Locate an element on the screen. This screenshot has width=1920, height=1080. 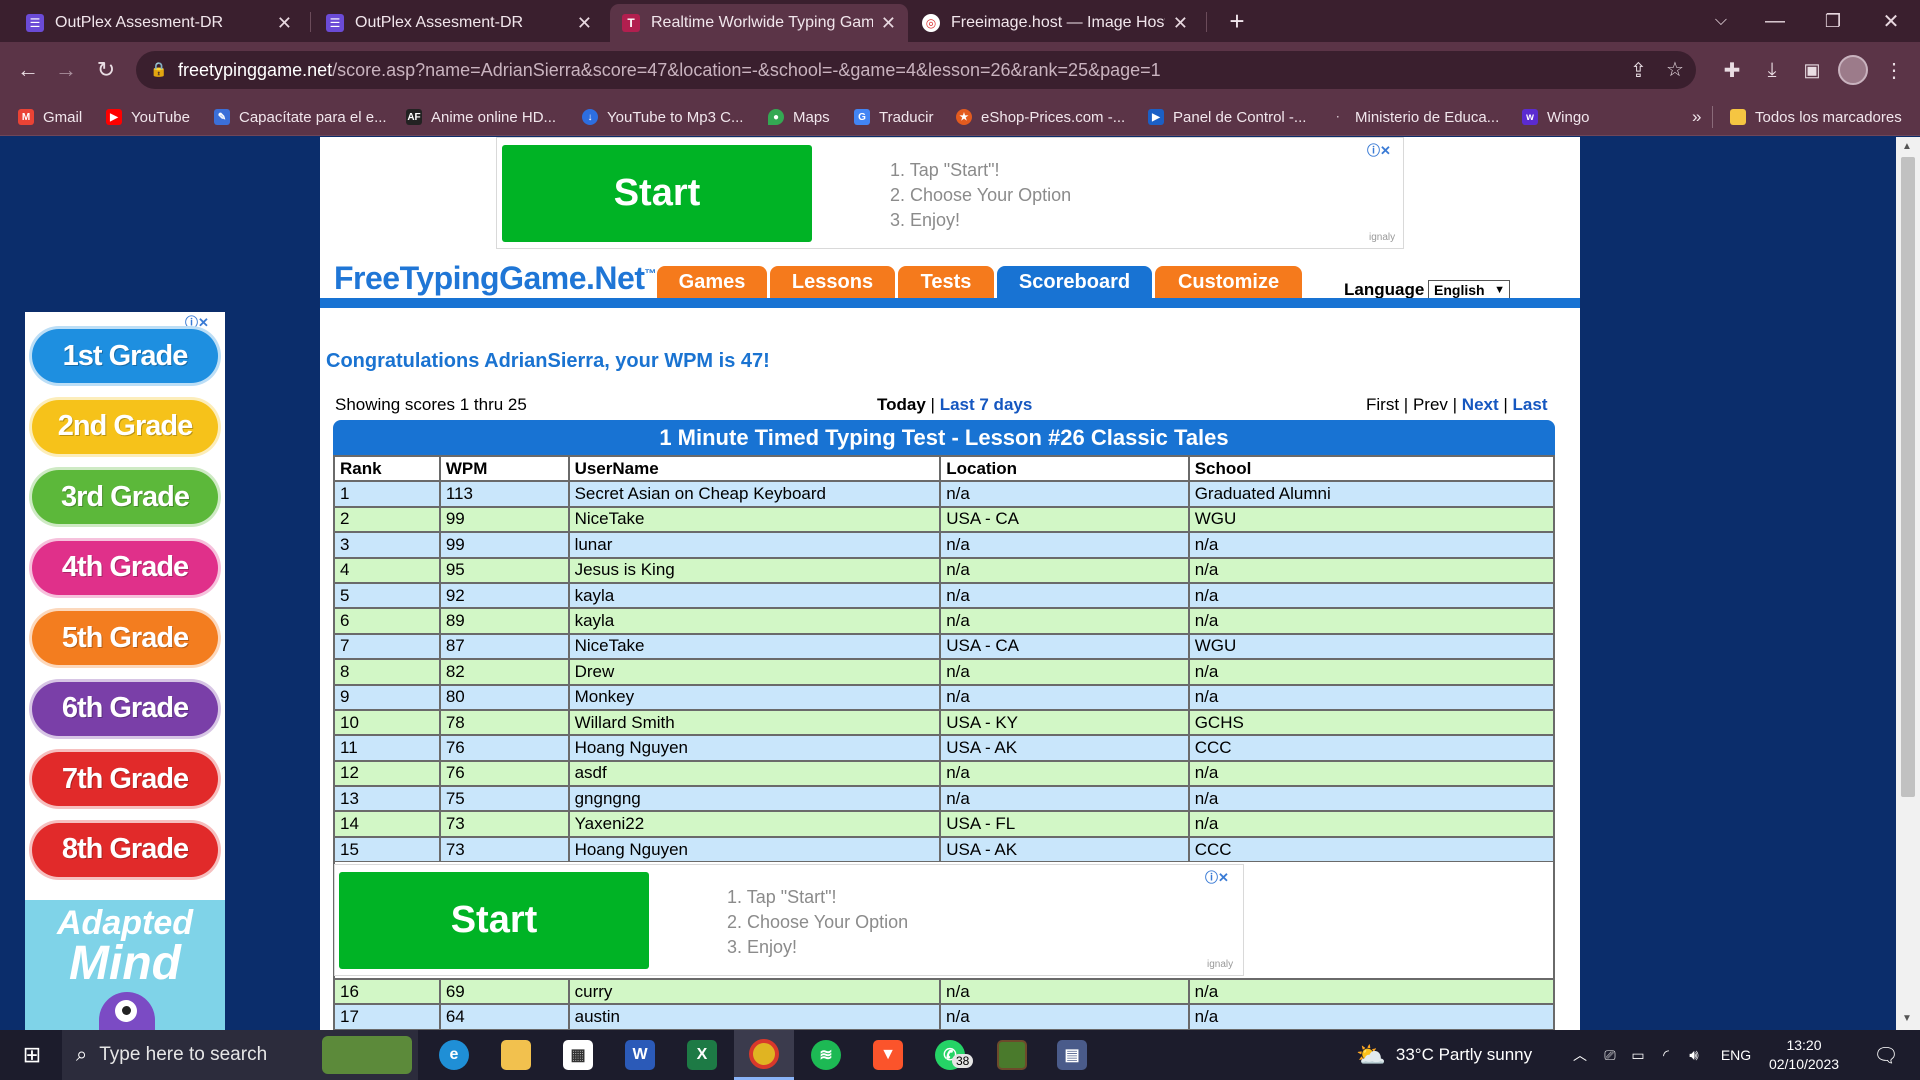
bookmarks-overflow-chevron: » is located at coordinates (1696, 117).